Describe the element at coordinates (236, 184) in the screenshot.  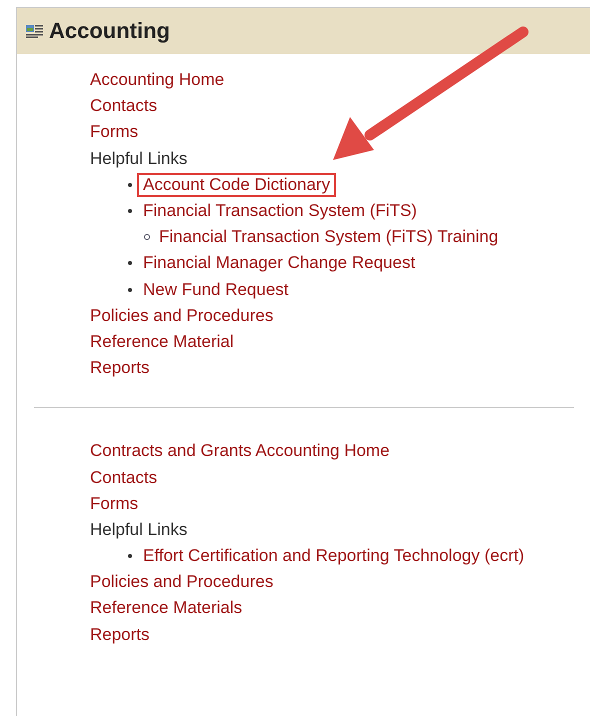
I see `nav-link: Account Code Dictionary` at that location.